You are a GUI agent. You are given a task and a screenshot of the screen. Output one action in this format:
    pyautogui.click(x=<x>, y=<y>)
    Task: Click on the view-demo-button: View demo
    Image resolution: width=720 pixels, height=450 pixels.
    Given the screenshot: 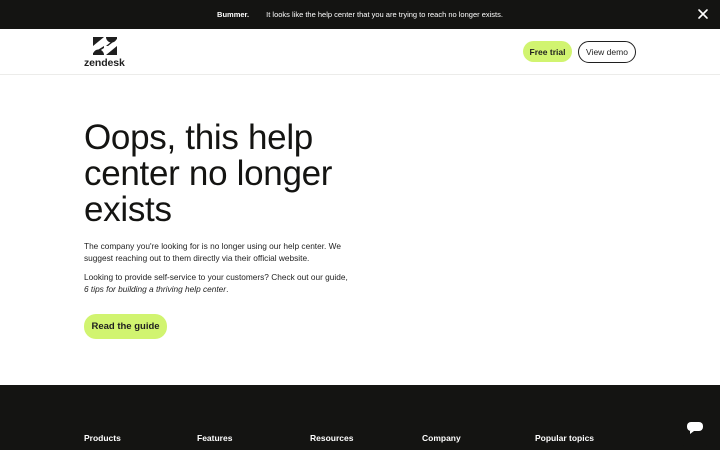 What is the action you would take?
    pyautogui.click(x=607, y=52)
    